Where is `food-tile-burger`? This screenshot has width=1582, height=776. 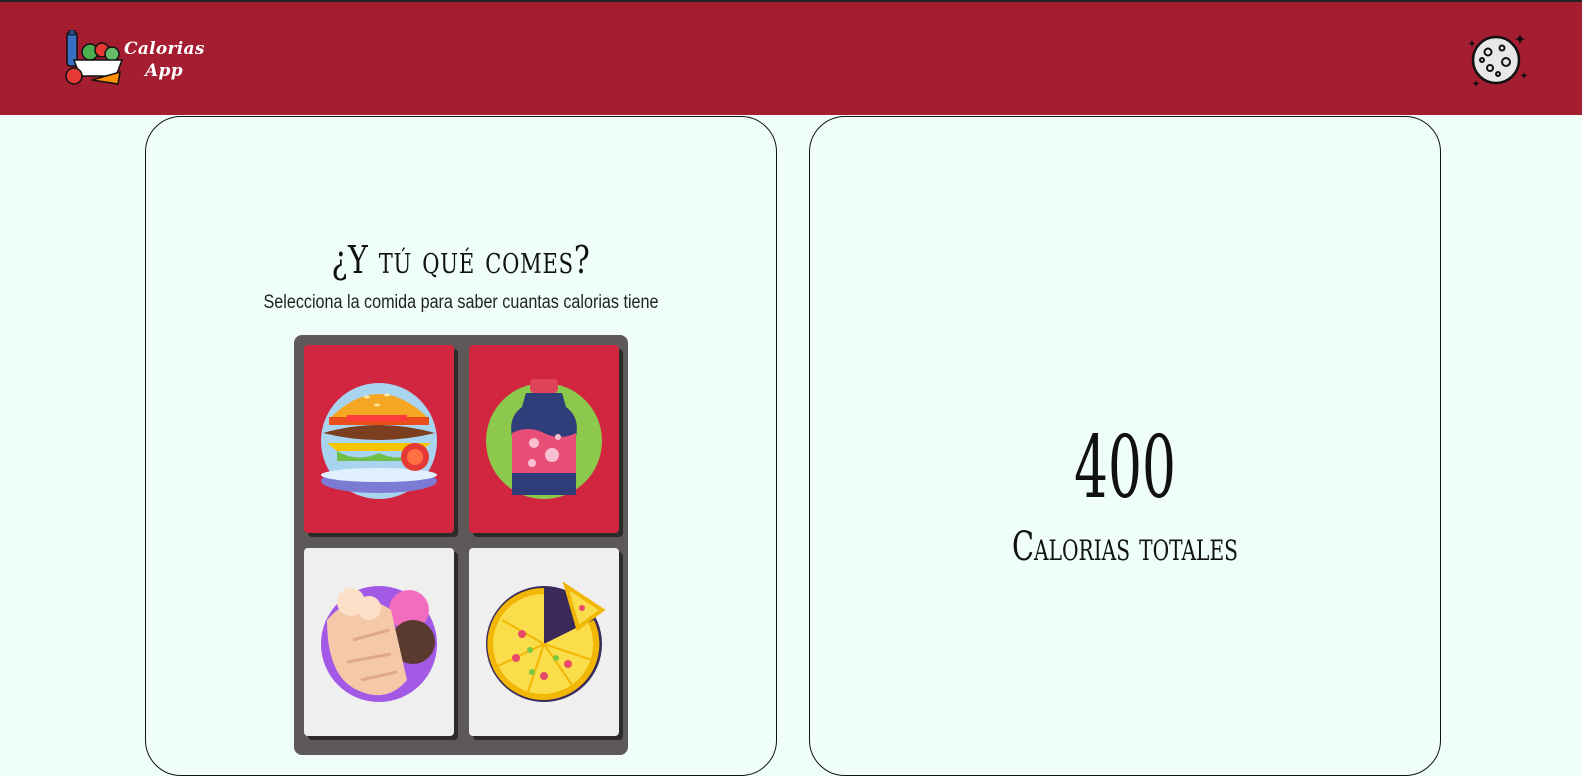
food-tile-burger is located at coordinates (379, 439).